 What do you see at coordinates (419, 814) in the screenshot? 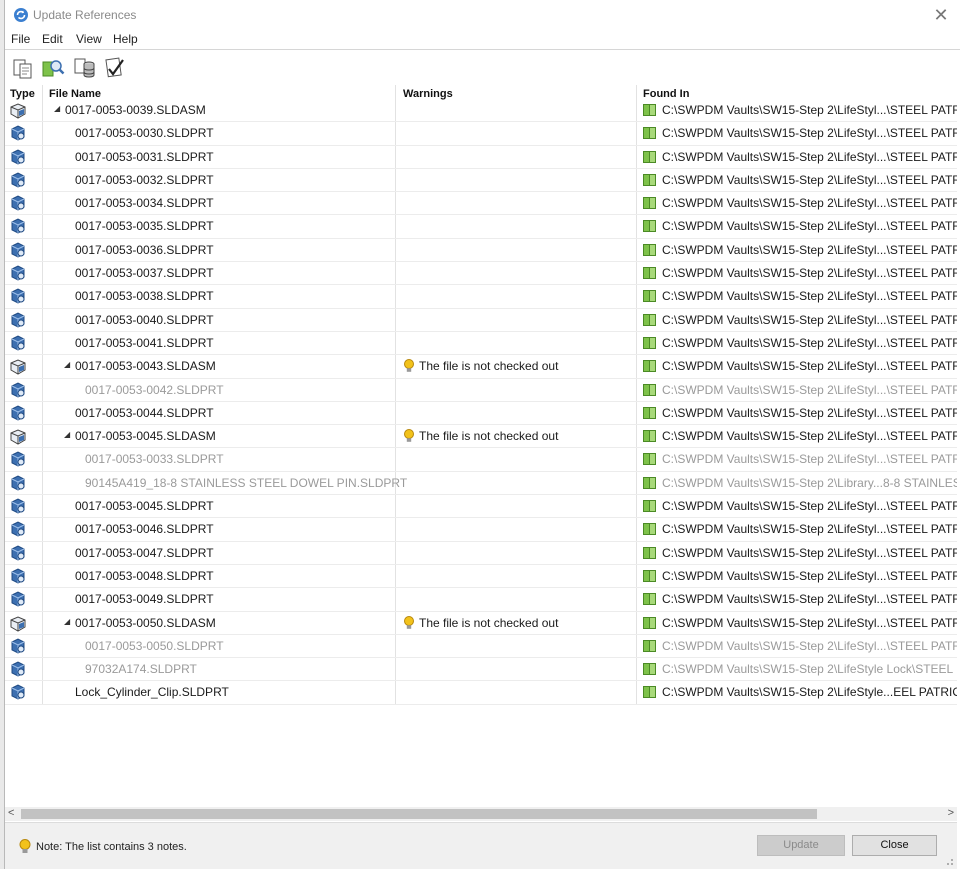
I see `scrollbar-thumb` at bounding box center [419, 814].